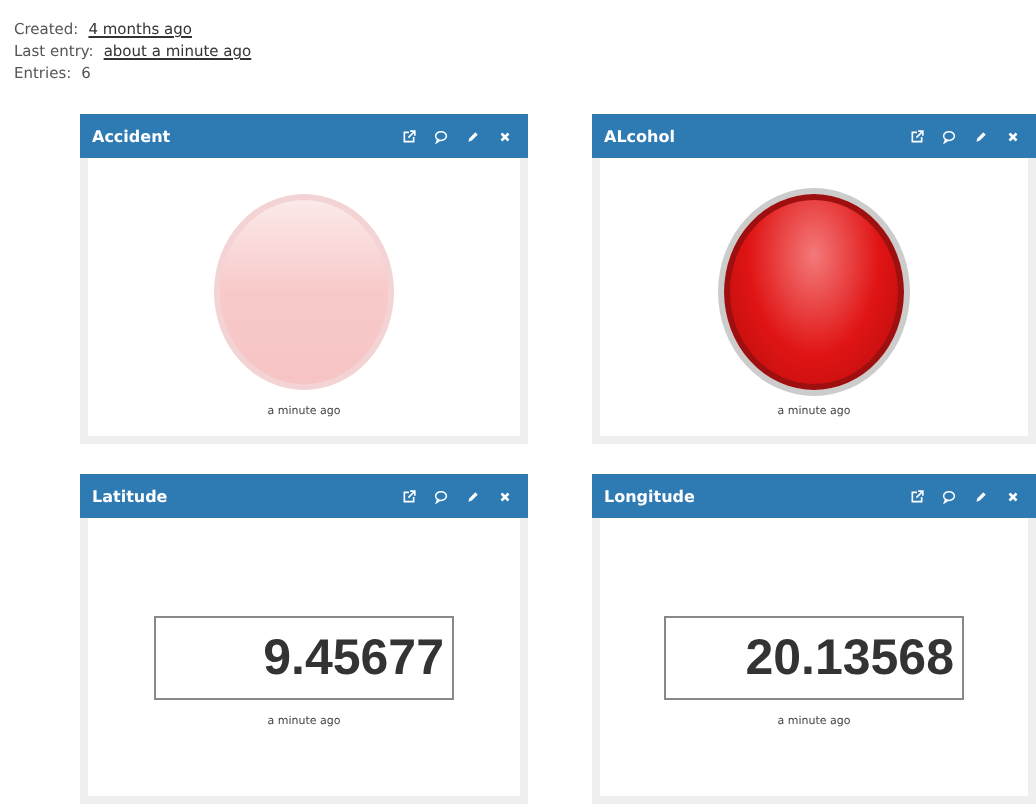 The height and width of the screenshot is (812, 1036). Describe the element at coordinates (814, 657) in the screenshot. I see `value-display: 20.13568` at that location.